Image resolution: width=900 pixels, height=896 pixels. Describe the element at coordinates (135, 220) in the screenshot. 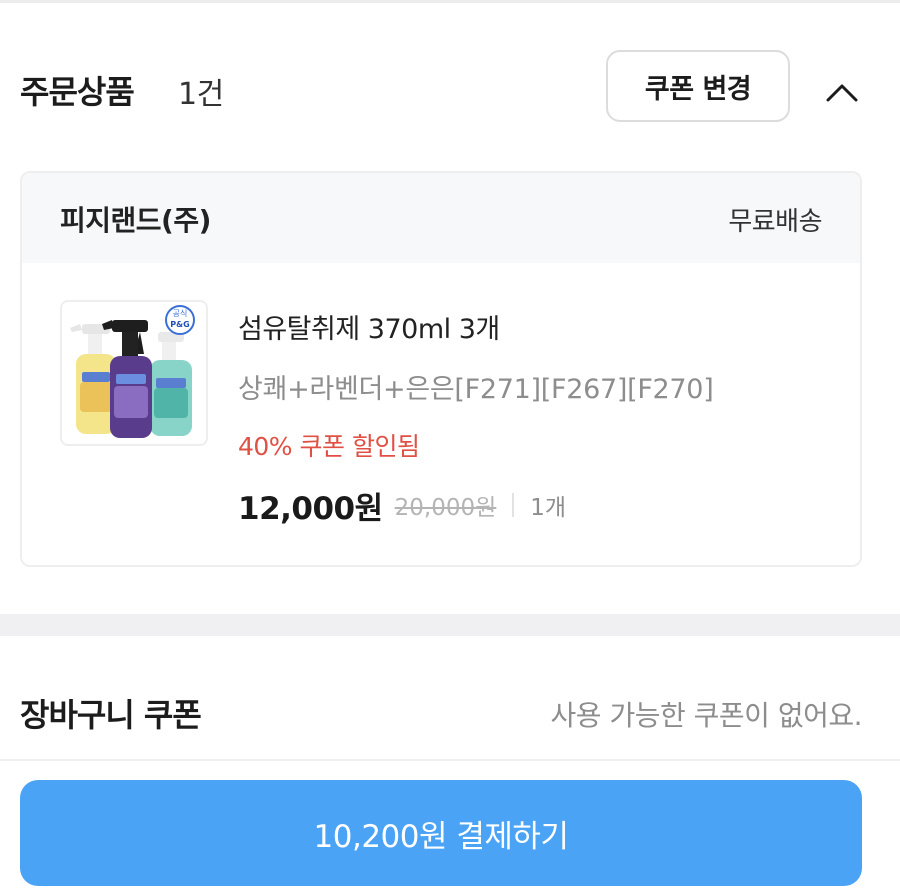

I see `seller-name: 피지랜드(주)` at that location.